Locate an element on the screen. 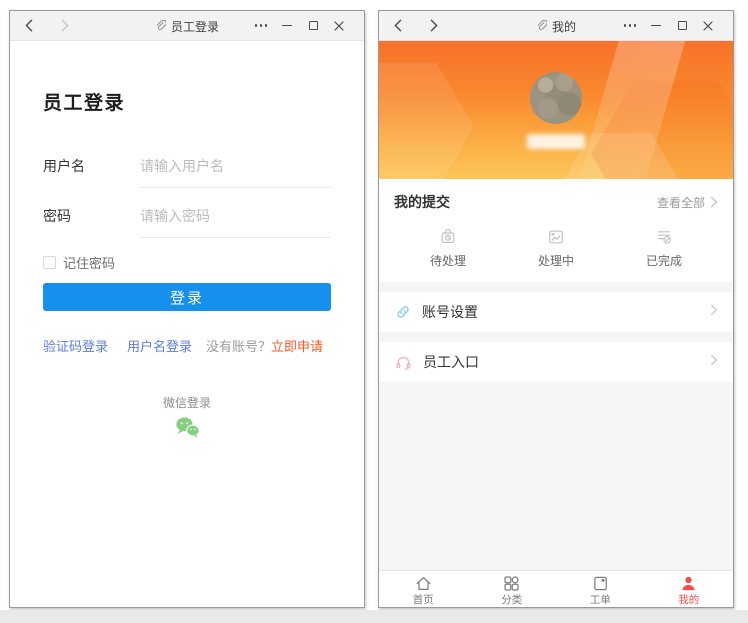 This screenshot has width=748, height=623. window-title: 员工登录 is located at coordinates (194, 26).